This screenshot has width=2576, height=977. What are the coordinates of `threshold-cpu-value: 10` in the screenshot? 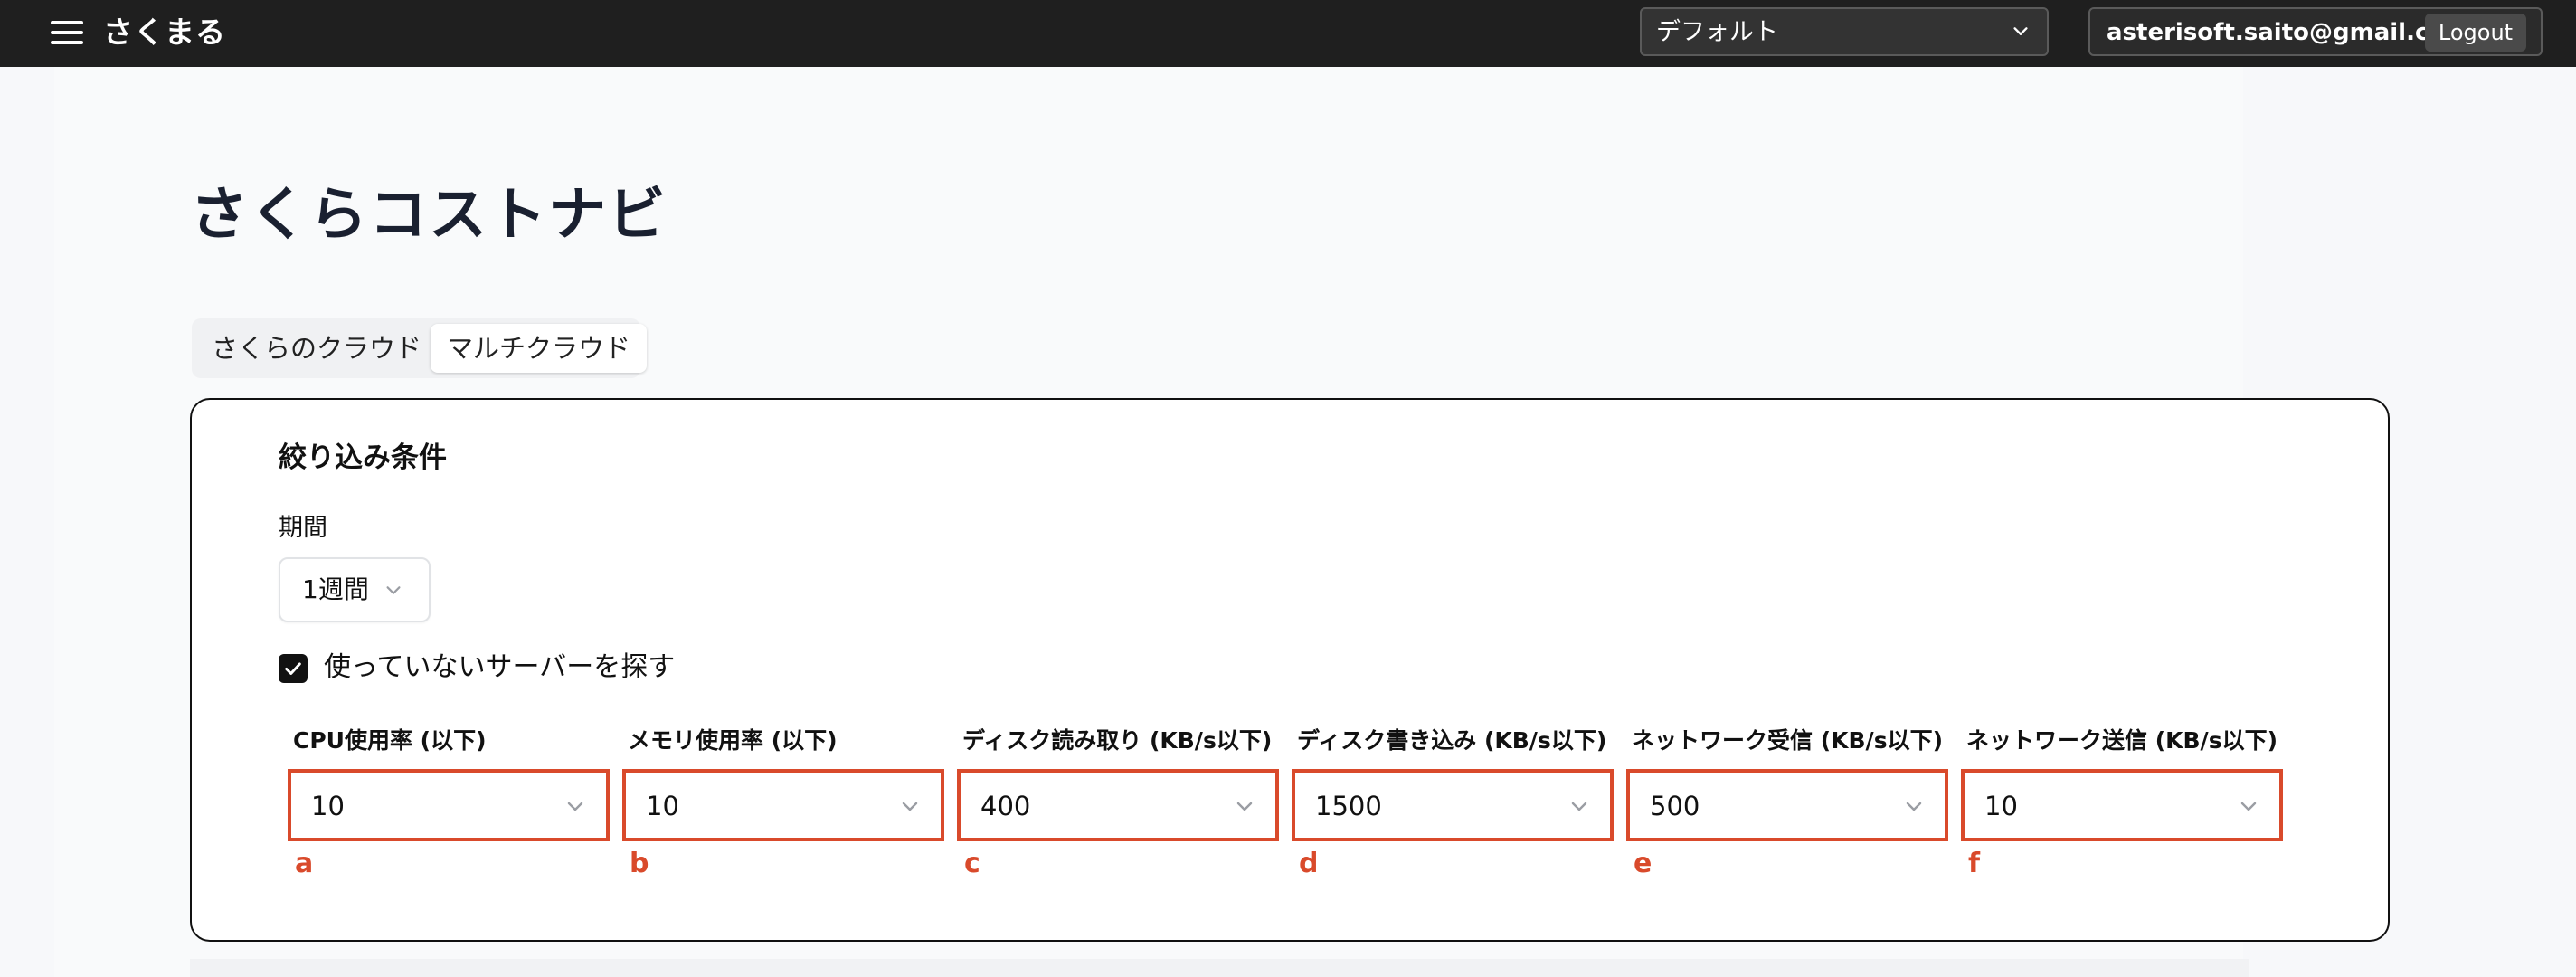 It's located at (328, 806).